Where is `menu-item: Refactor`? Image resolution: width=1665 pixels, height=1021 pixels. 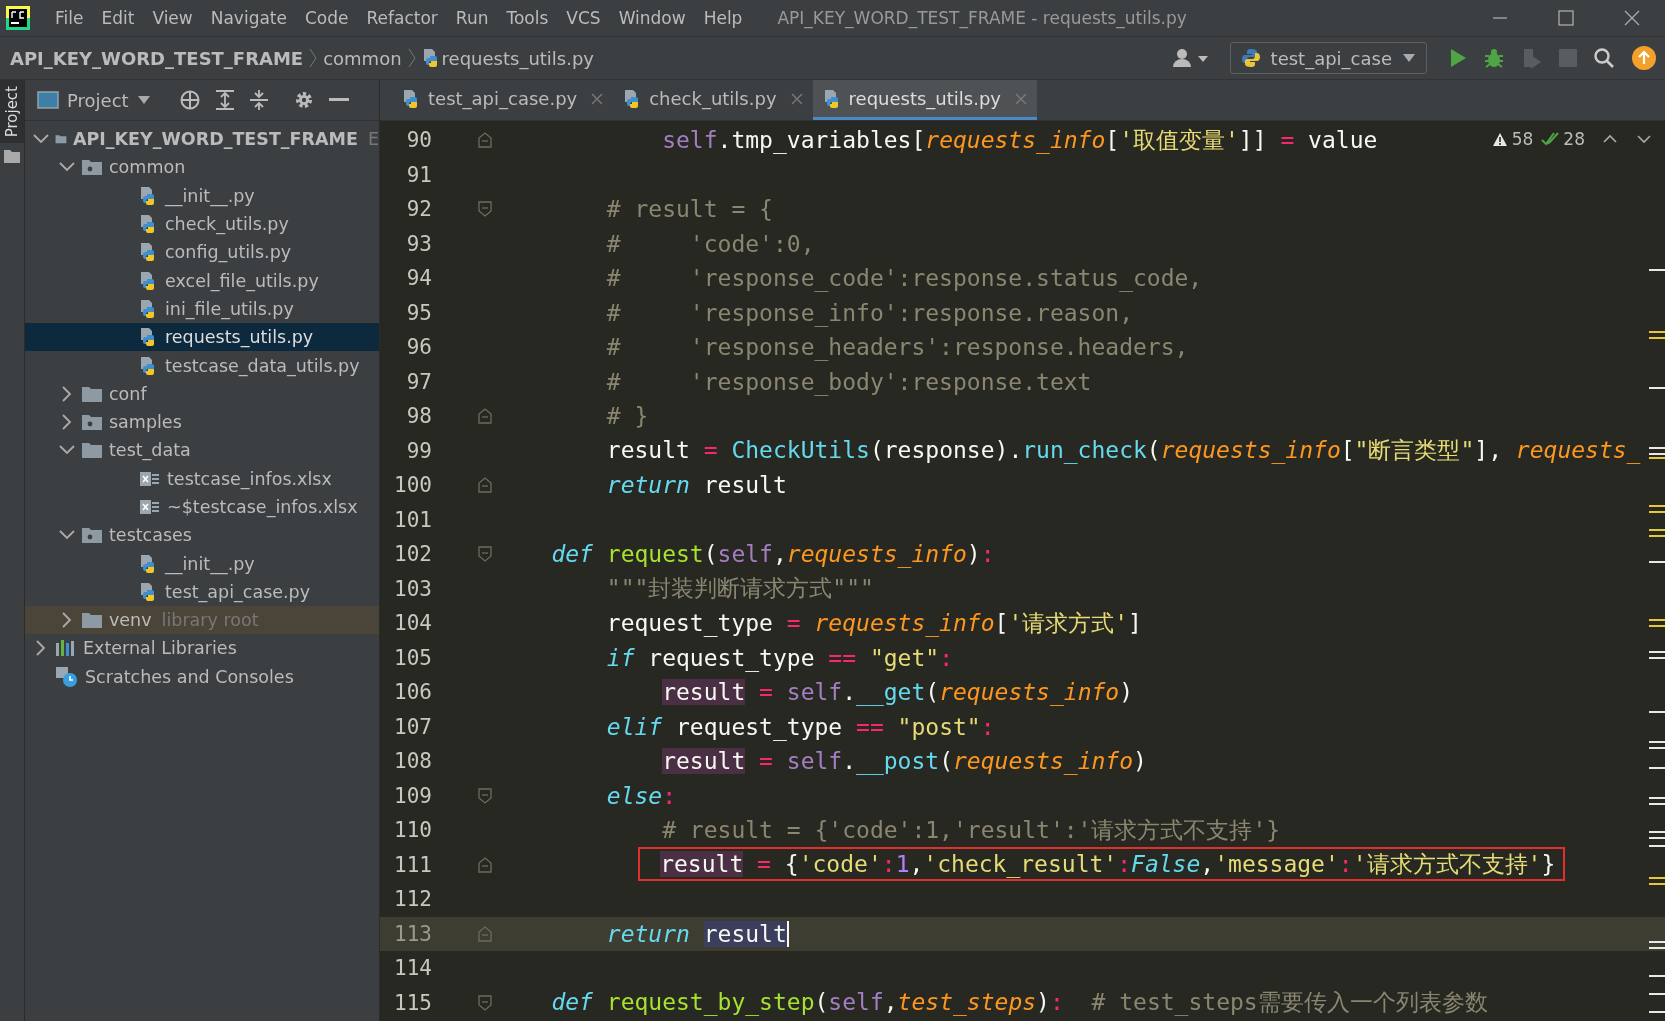 menu-item: Refactor is located at coordinates (402, 18).